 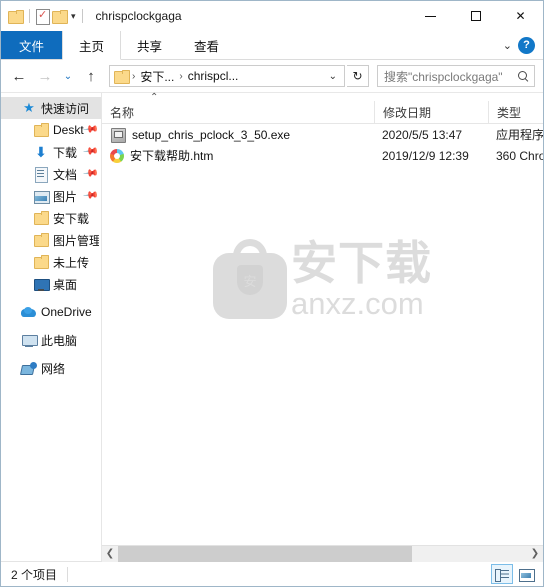 I want to click on sidebar-item-desktop: 桌面, so click(x=51, y=284).